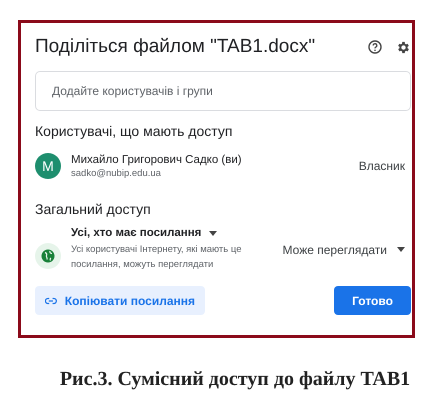 The height and width of the screenshot is (409, 448). What do you see at coordinates (372, 300) in the screenshot?
I see `done-button: Готово` at bounding box center [372, 300].